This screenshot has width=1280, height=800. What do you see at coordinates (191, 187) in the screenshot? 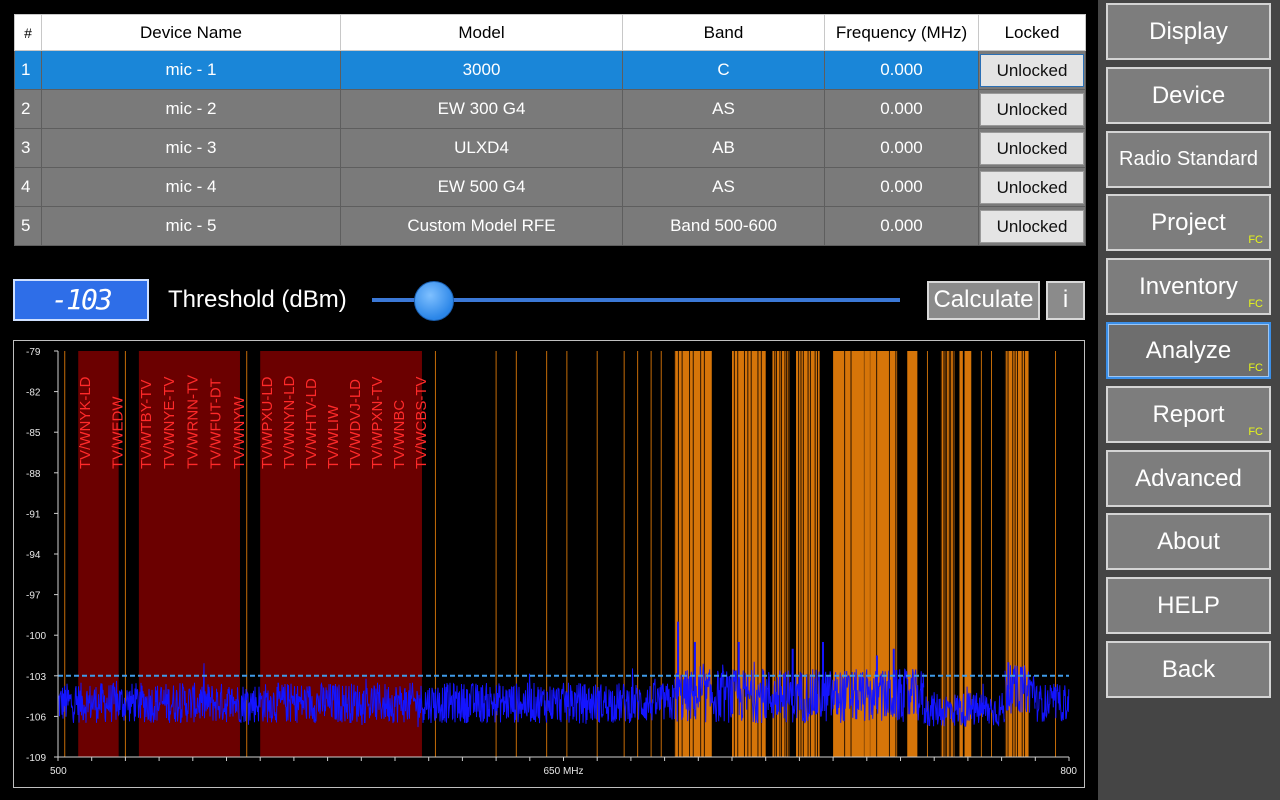
I see `cell-name: mic - 4` at bounding box center [191, 187].